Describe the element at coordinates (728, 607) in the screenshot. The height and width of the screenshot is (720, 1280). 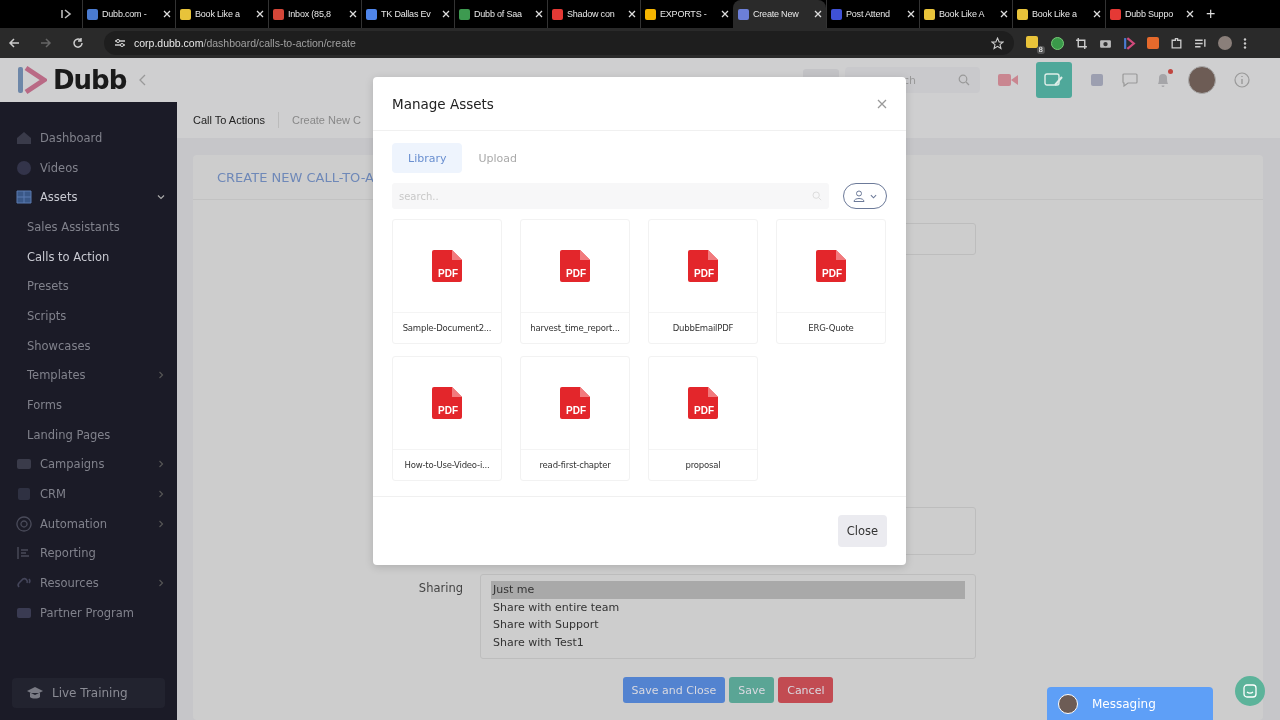
I see `list-option: Share with entire team` at that location.